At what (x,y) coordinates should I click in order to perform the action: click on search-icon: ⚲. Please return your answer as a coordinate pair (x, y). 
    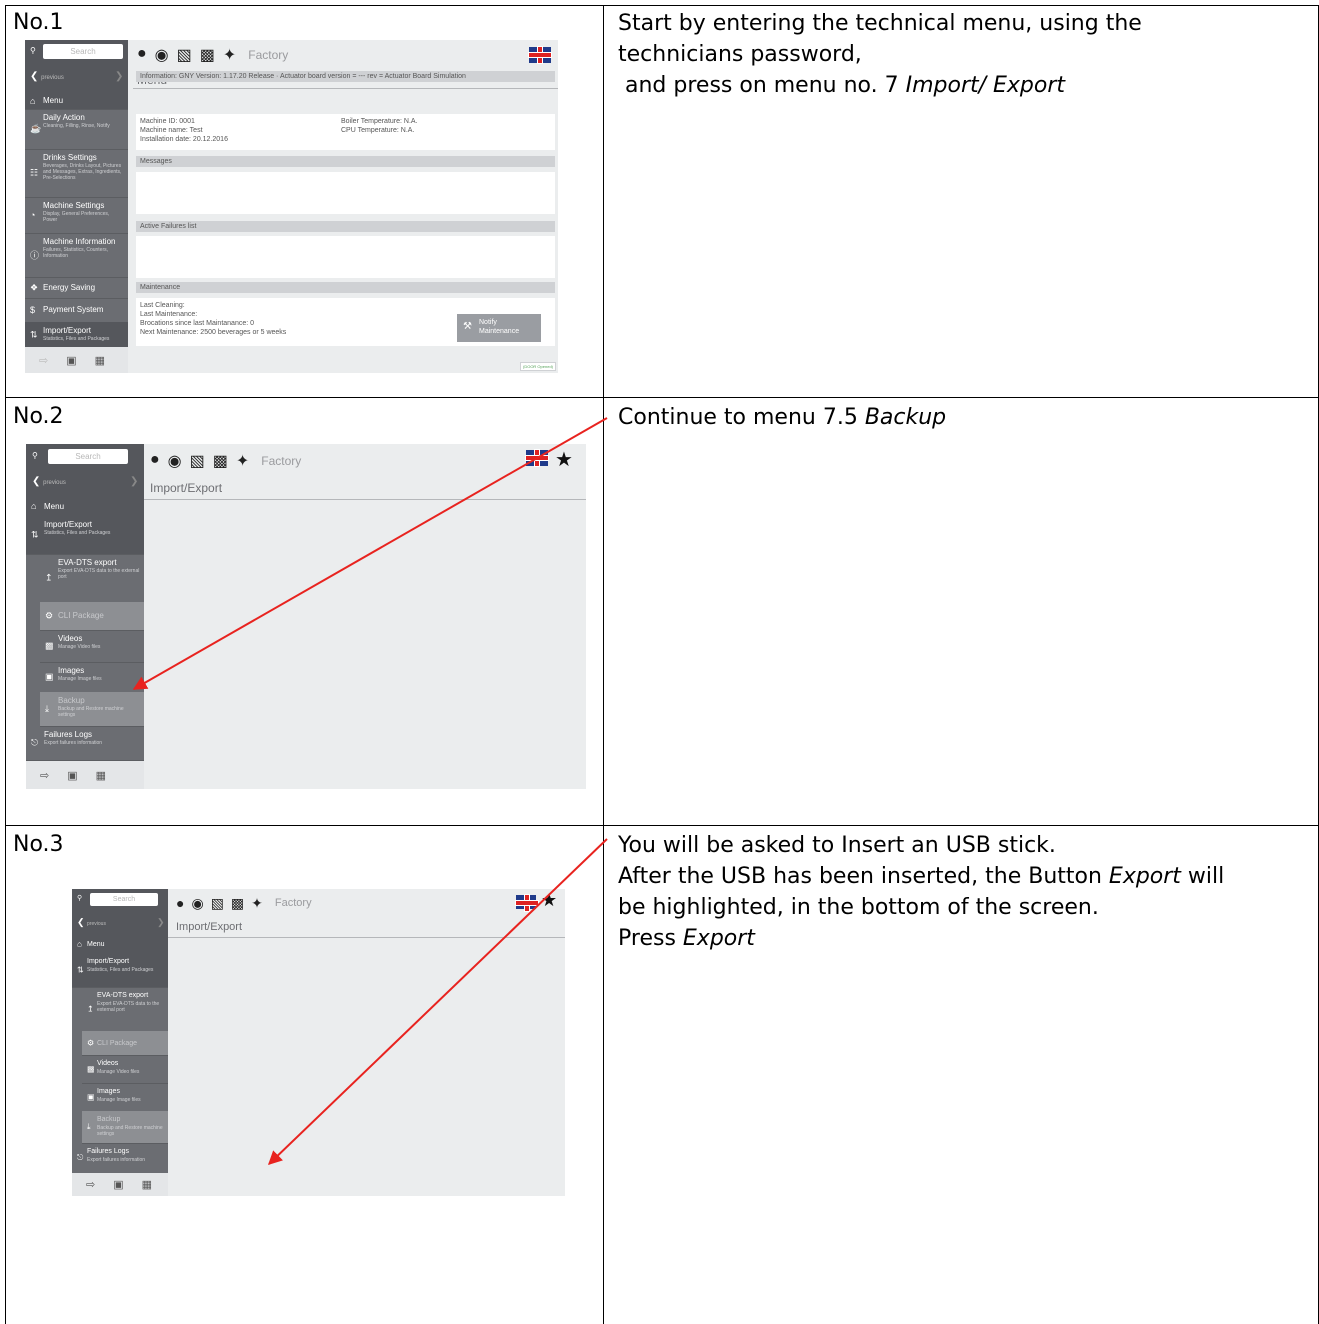
    Looking at the image, I should click on (33, 50).